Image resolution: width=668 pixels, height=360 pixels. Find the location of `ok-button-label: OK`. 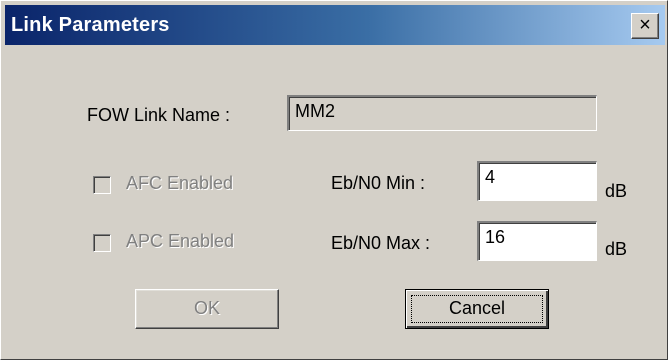

ok-button-label: OK is located at coordinates (206, 308).